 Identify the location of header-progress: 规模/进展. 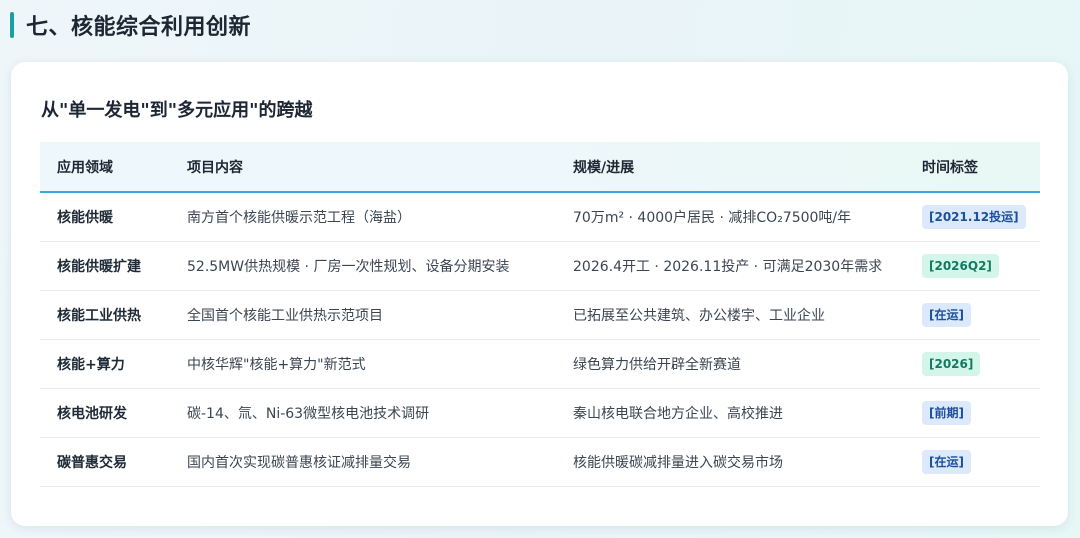
(604, 167).